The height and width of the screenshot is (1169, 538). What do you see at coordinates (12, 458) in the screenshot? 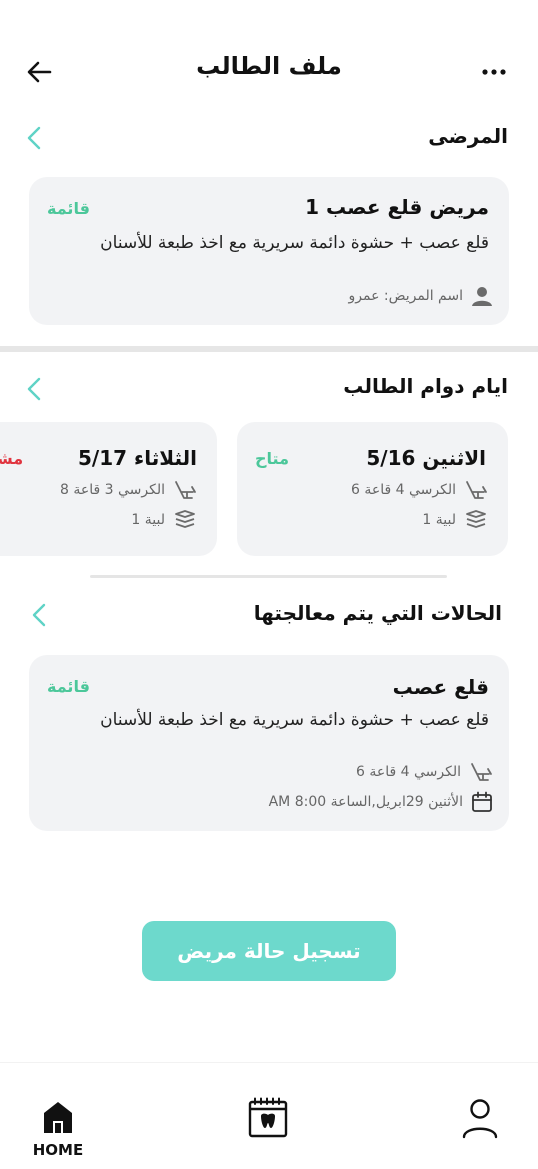
I see `status-badge: مشغول` at bounding box center [12, 458].